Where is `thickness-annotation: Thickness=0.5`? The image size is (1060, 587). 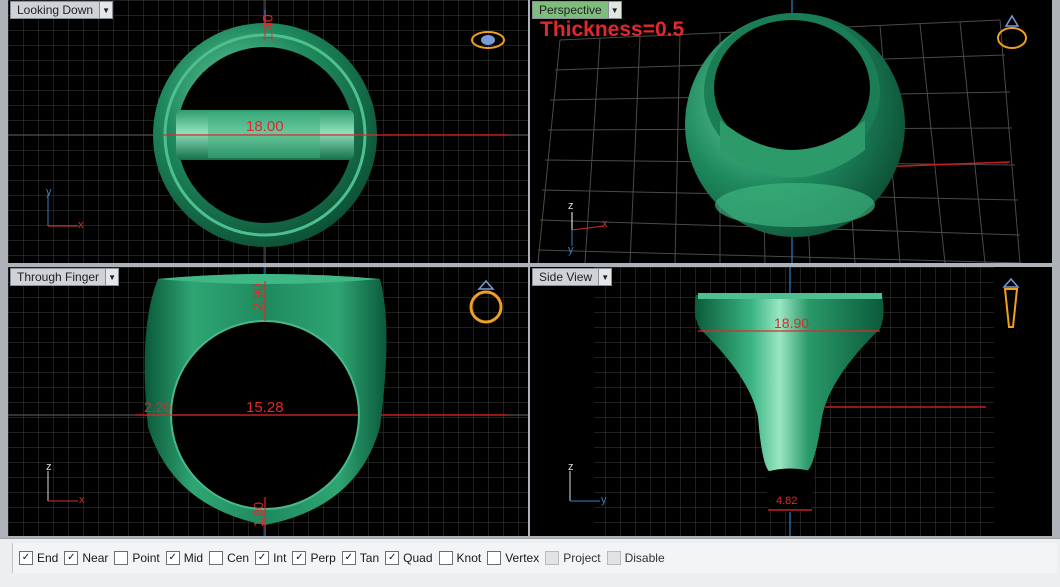
thickness-annotation: Thickness=0.5 is located at coordinates (612, 29).